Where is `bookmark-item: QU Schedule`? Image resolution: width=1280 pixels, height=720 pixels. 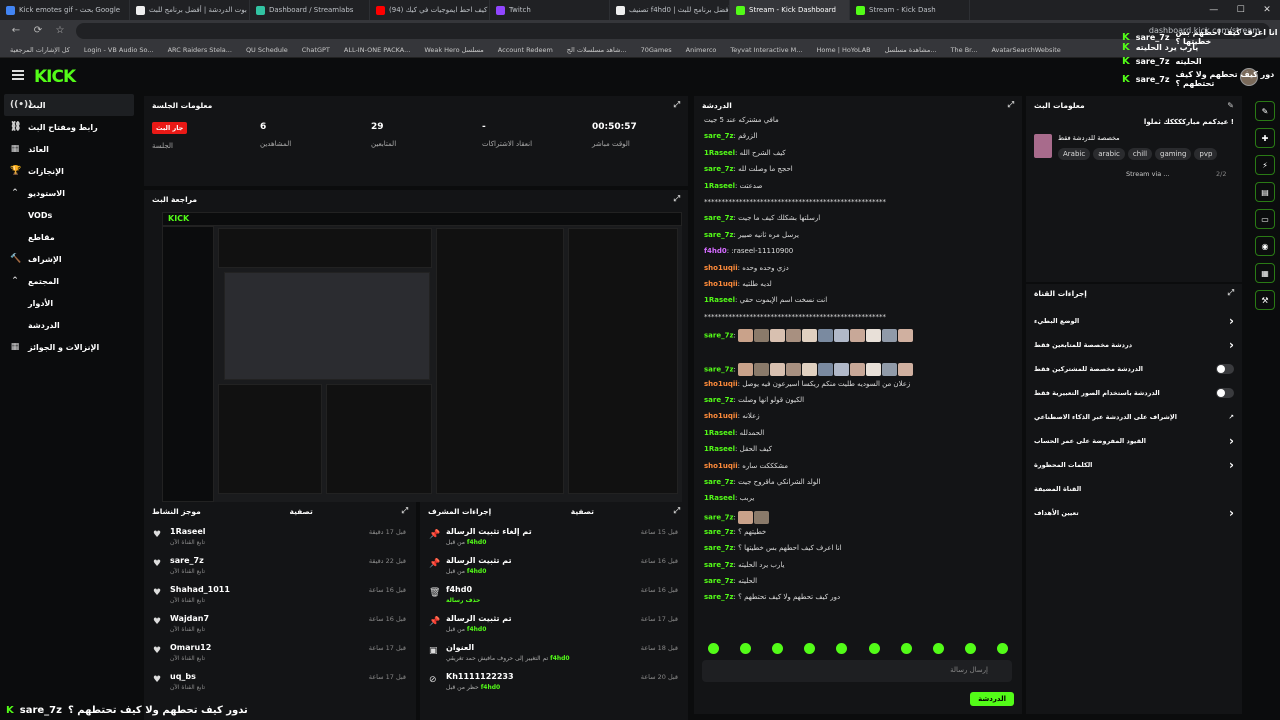 bookmark-item: QU Schedule is located at coordinates (267, 50).